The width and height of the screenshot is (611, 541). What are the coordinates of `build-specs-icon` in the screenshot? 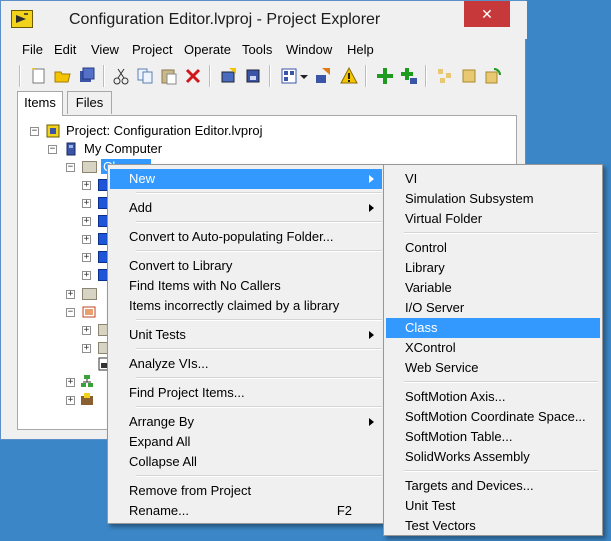 It's located at (87, 399).